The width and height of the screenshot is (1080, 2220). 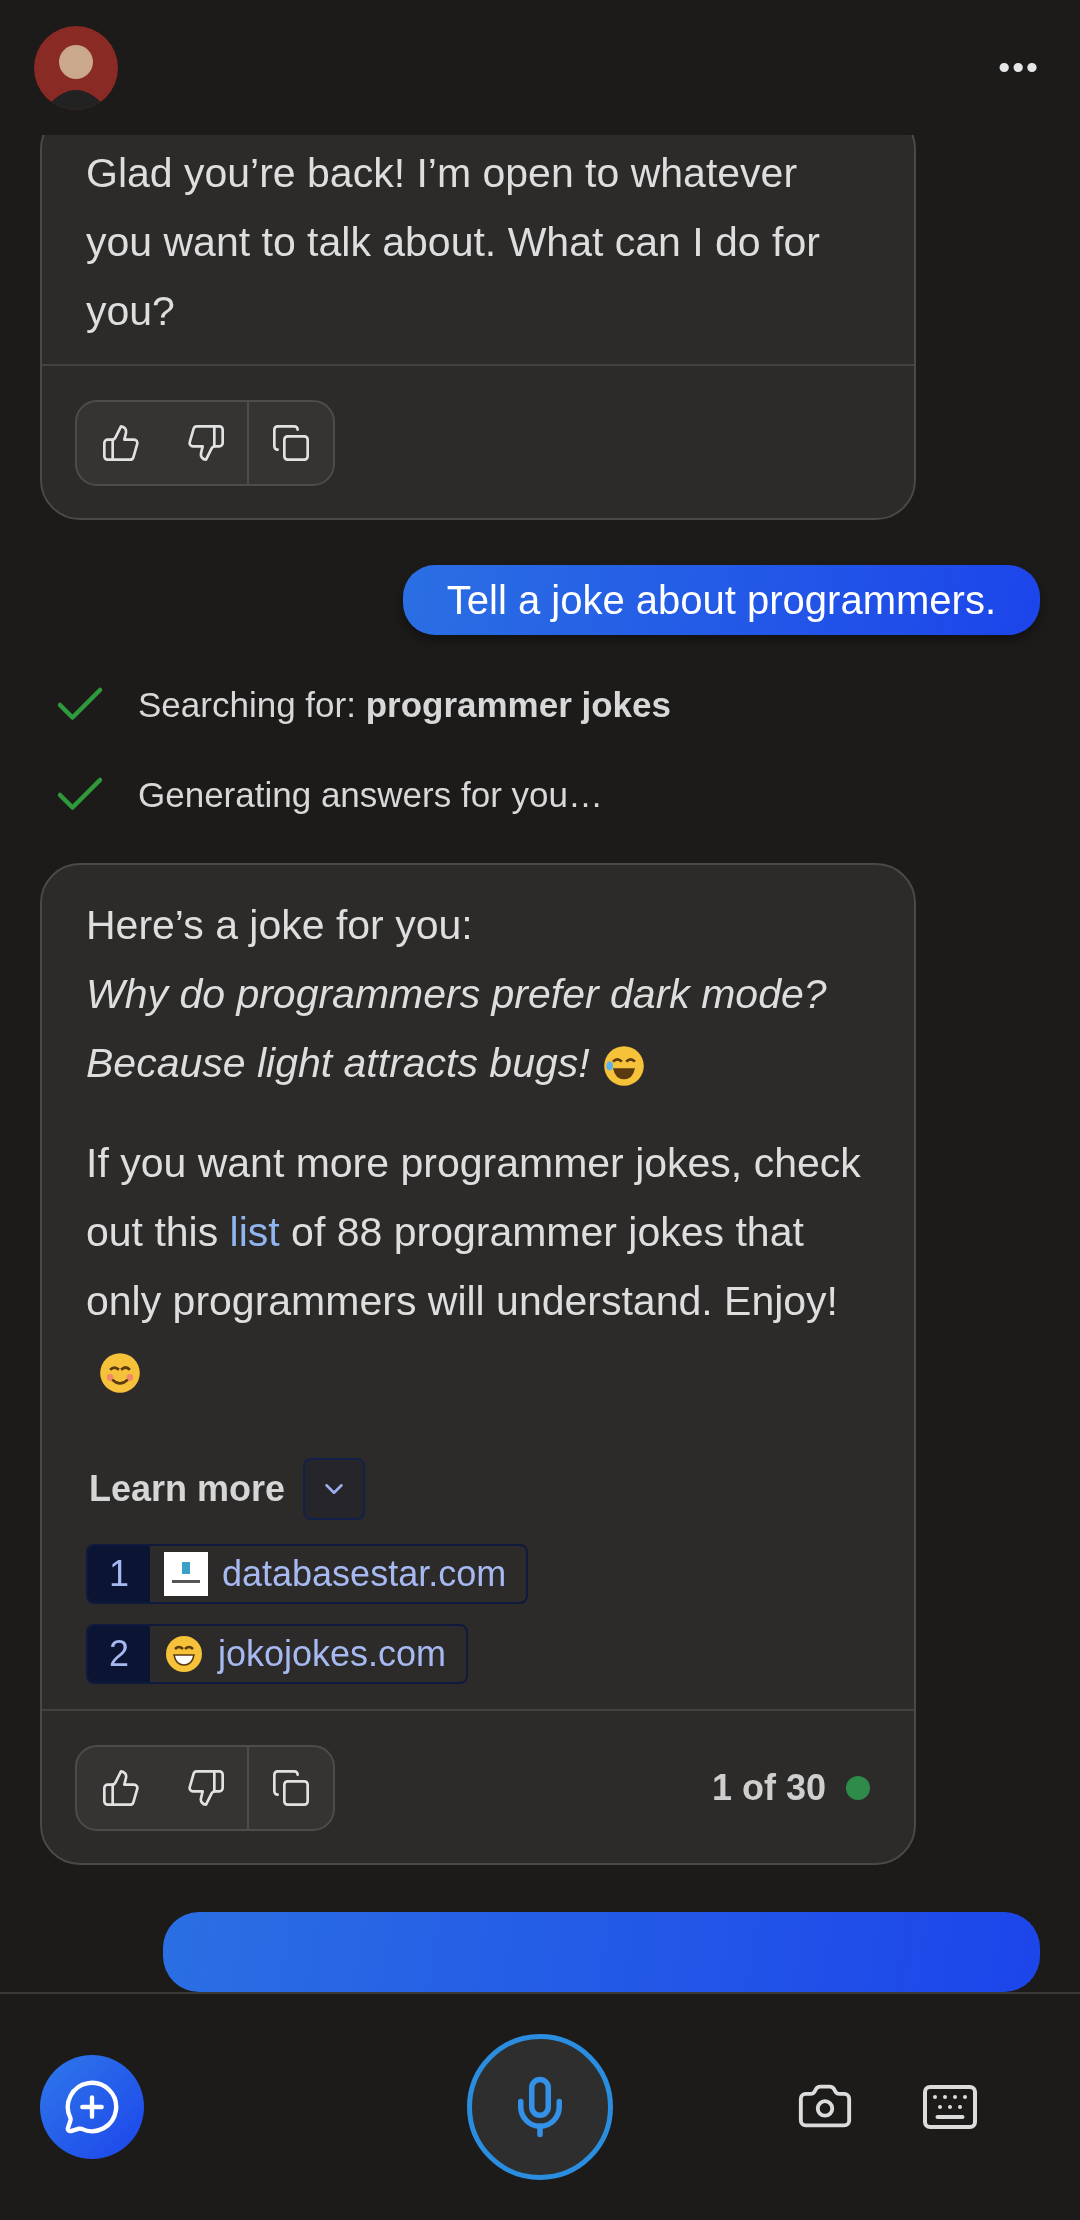 I want to click on more-options-button: •••, so click(x=1019, y=67).